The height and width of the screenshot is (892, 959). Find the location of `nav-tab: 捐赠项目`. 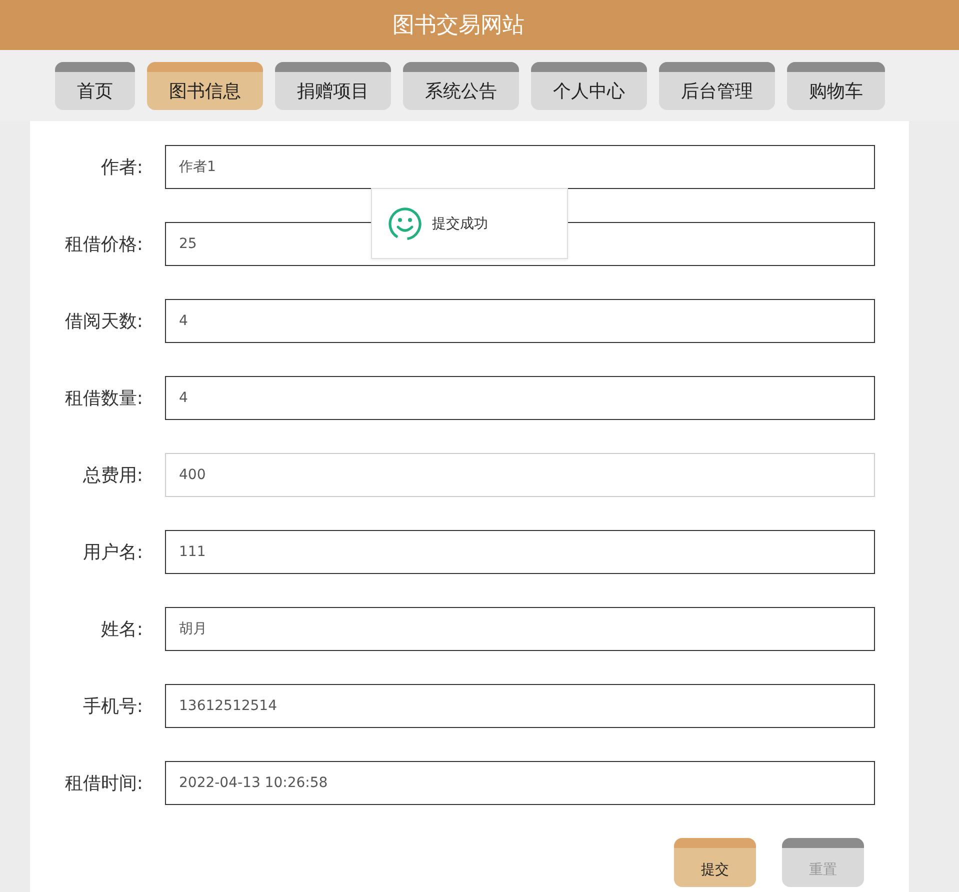

nav-tab: 捐赠项目 is located at coordinates (333, 86).